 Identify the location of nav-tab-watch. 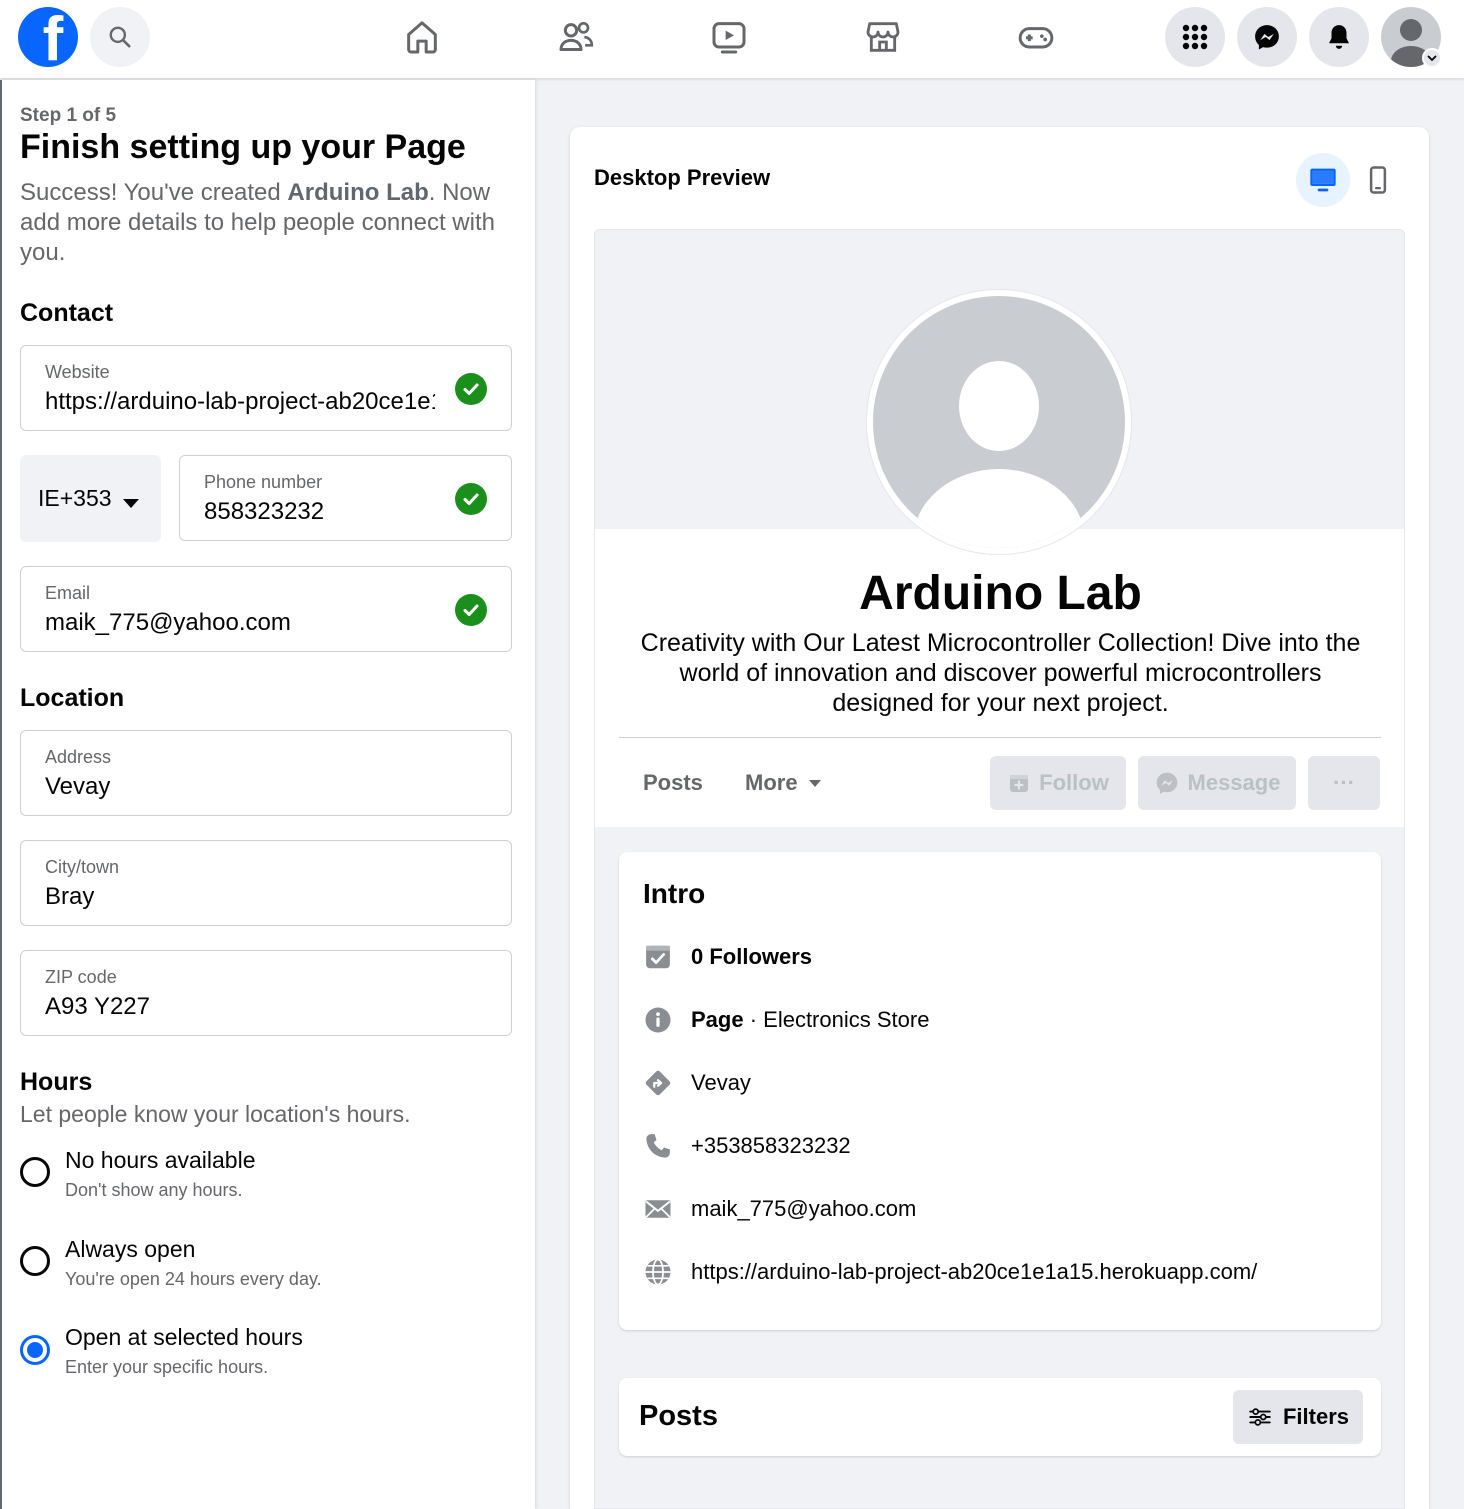
(729, 37).